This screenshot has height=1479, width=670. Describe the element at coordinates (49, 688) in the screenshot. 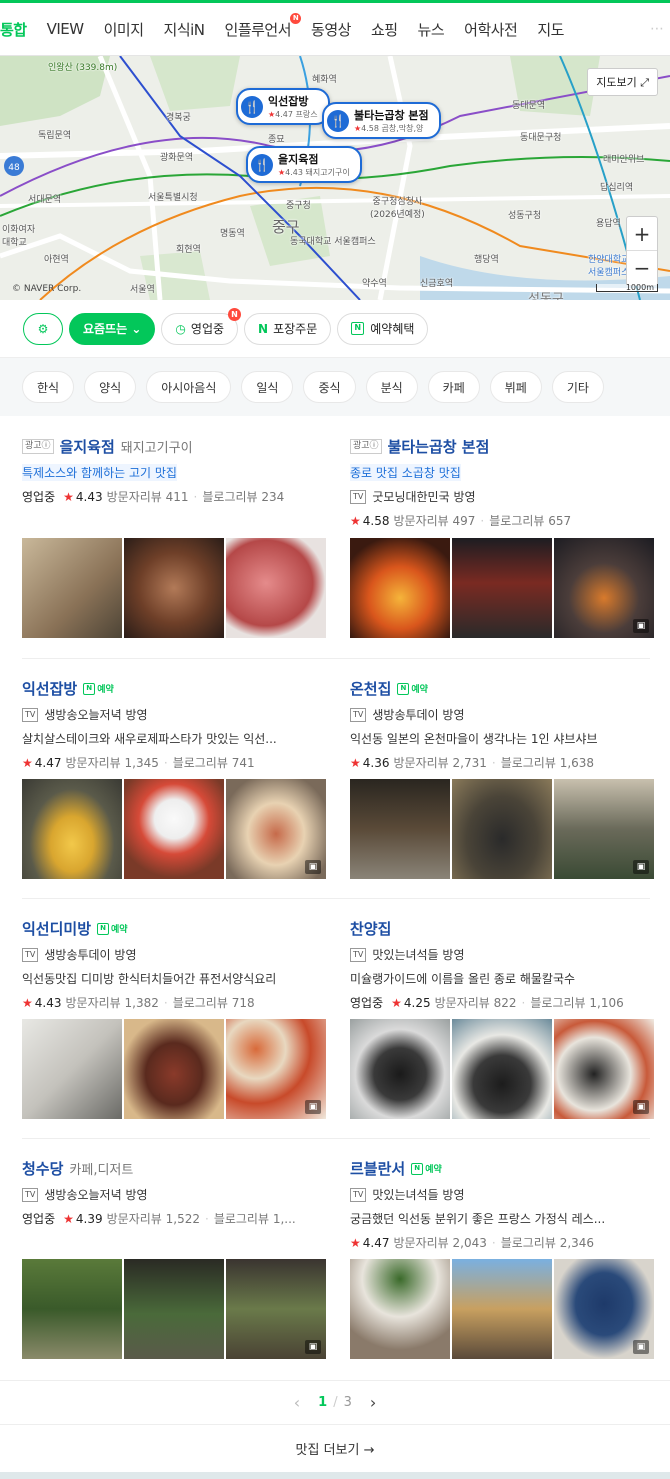

I see `place-name: 익선잡방` at that location.